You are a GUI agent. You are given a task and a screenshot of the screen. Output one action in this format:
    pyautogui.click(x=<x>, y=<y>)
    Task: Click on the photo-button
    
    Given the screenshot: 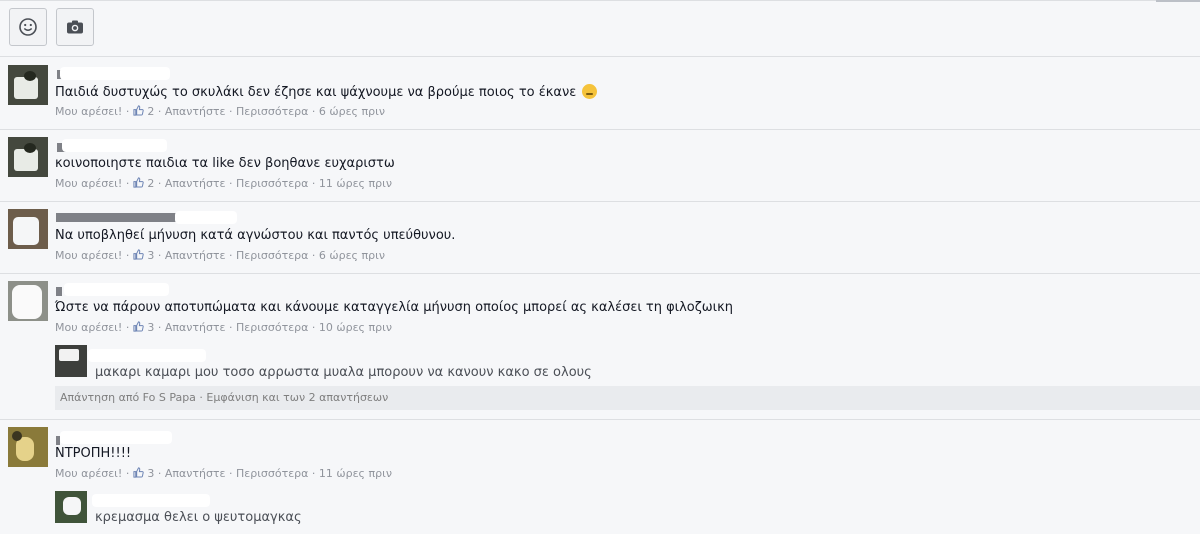 What is the action you would take?
    pyautogui.click(x=75, y=27)
    